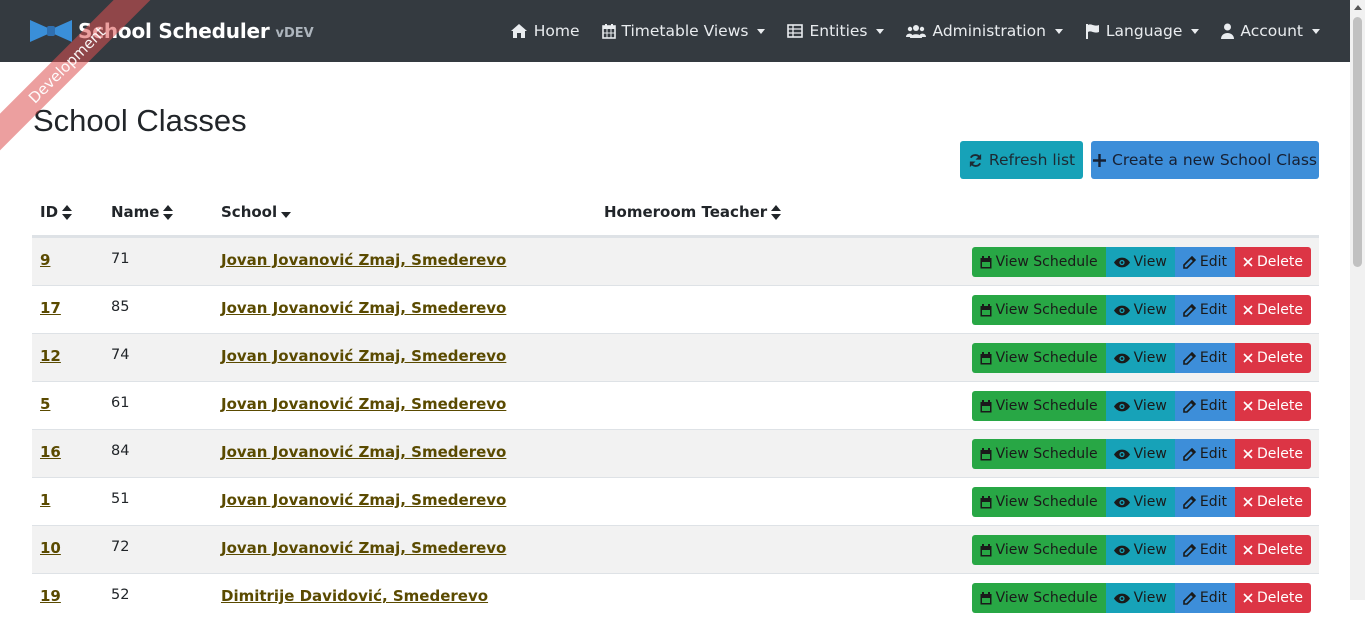  What do you see at coordinates (45, 500) in the screenshot?
I see `id-link: 1` at bounding box center [45, 500].